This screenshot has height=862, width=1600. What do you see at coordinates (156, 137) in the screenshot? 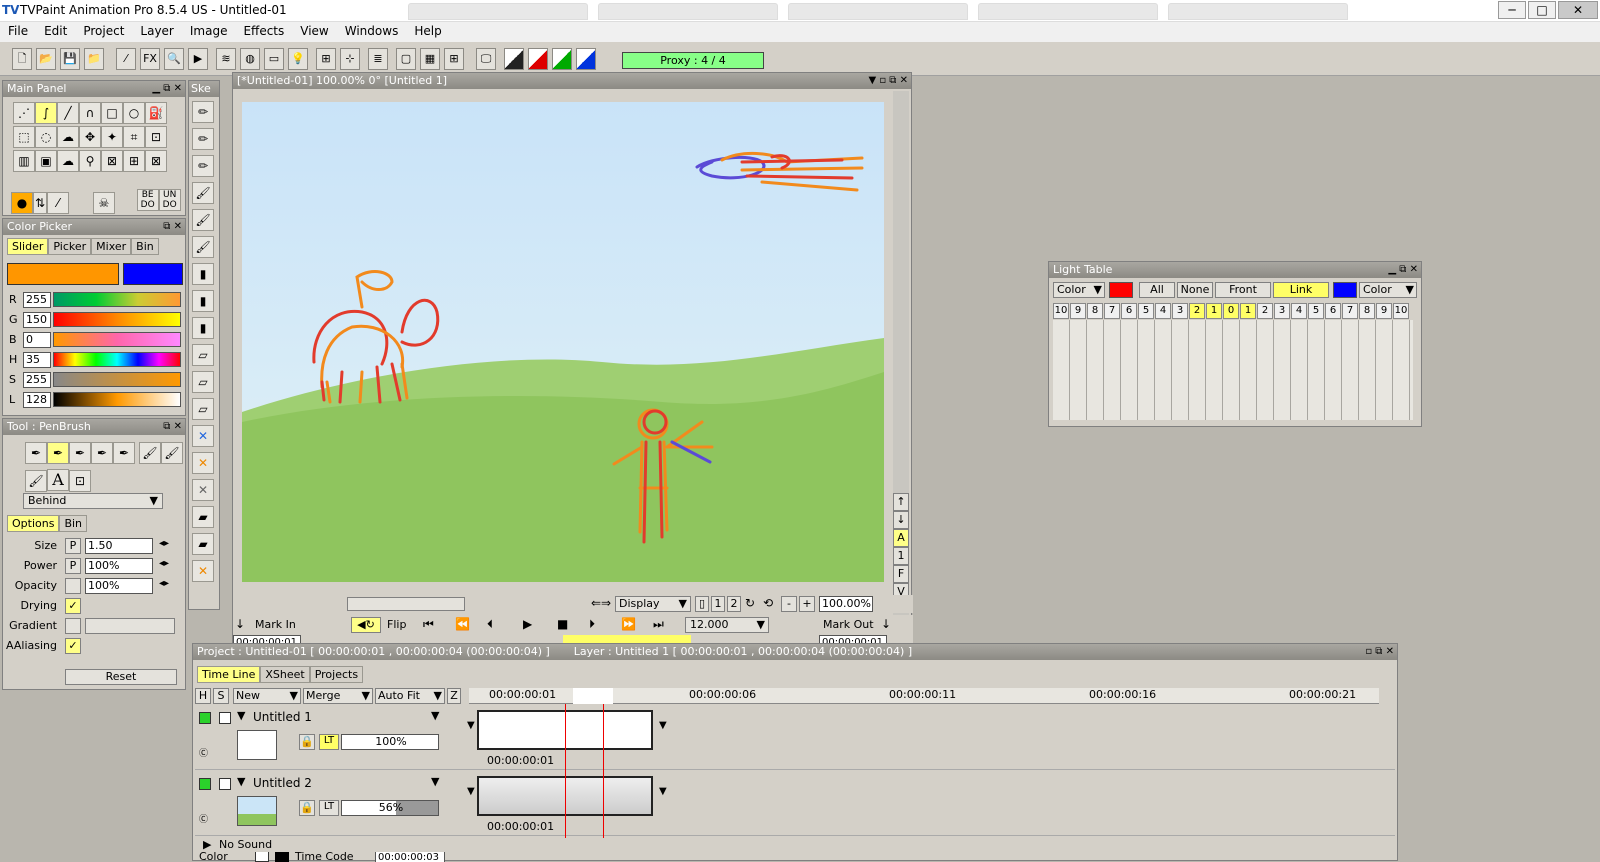
I see `zoom-select-icon: ⊡` at bounding box center [156, 137].